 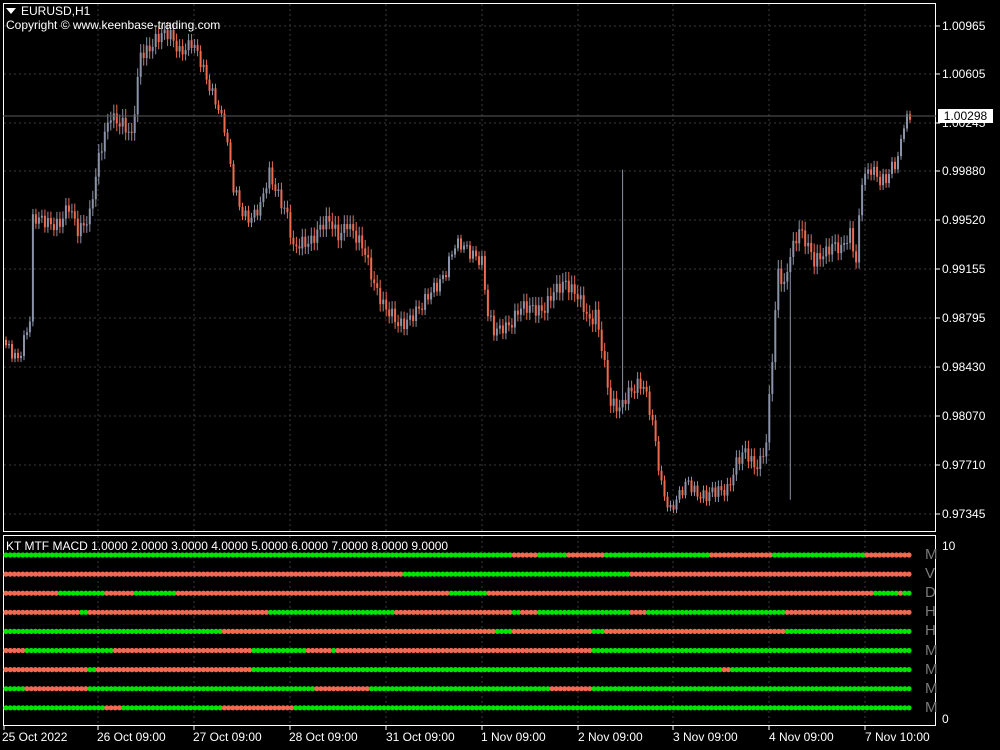 What do you see at coordinates (945, 719) in the screenshot?
I see `indicator-scale-min: 0` at bounding box center [945, 719].